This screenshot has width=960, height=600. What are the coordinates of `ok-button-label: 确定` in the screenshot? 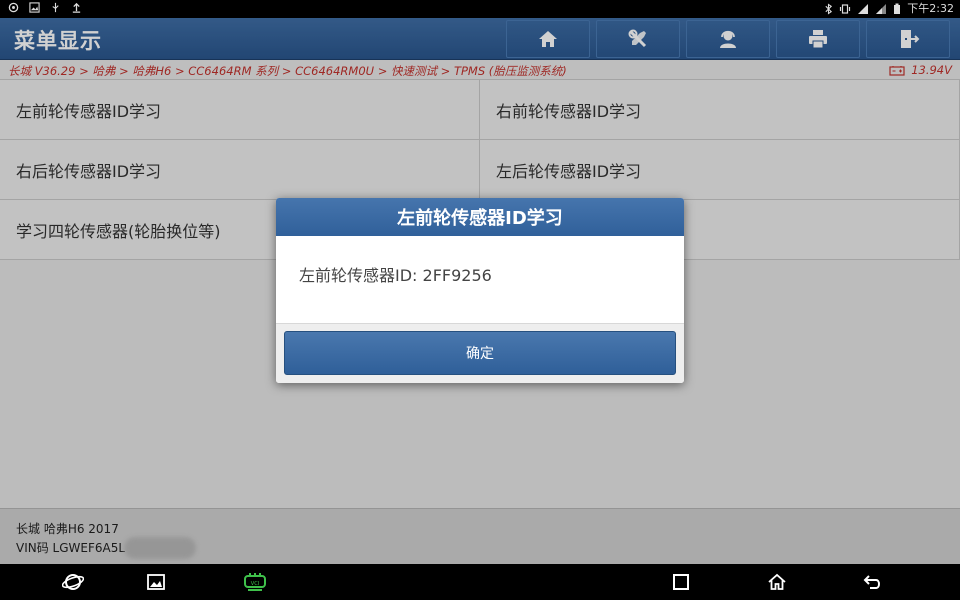 It's located at (480, 354).